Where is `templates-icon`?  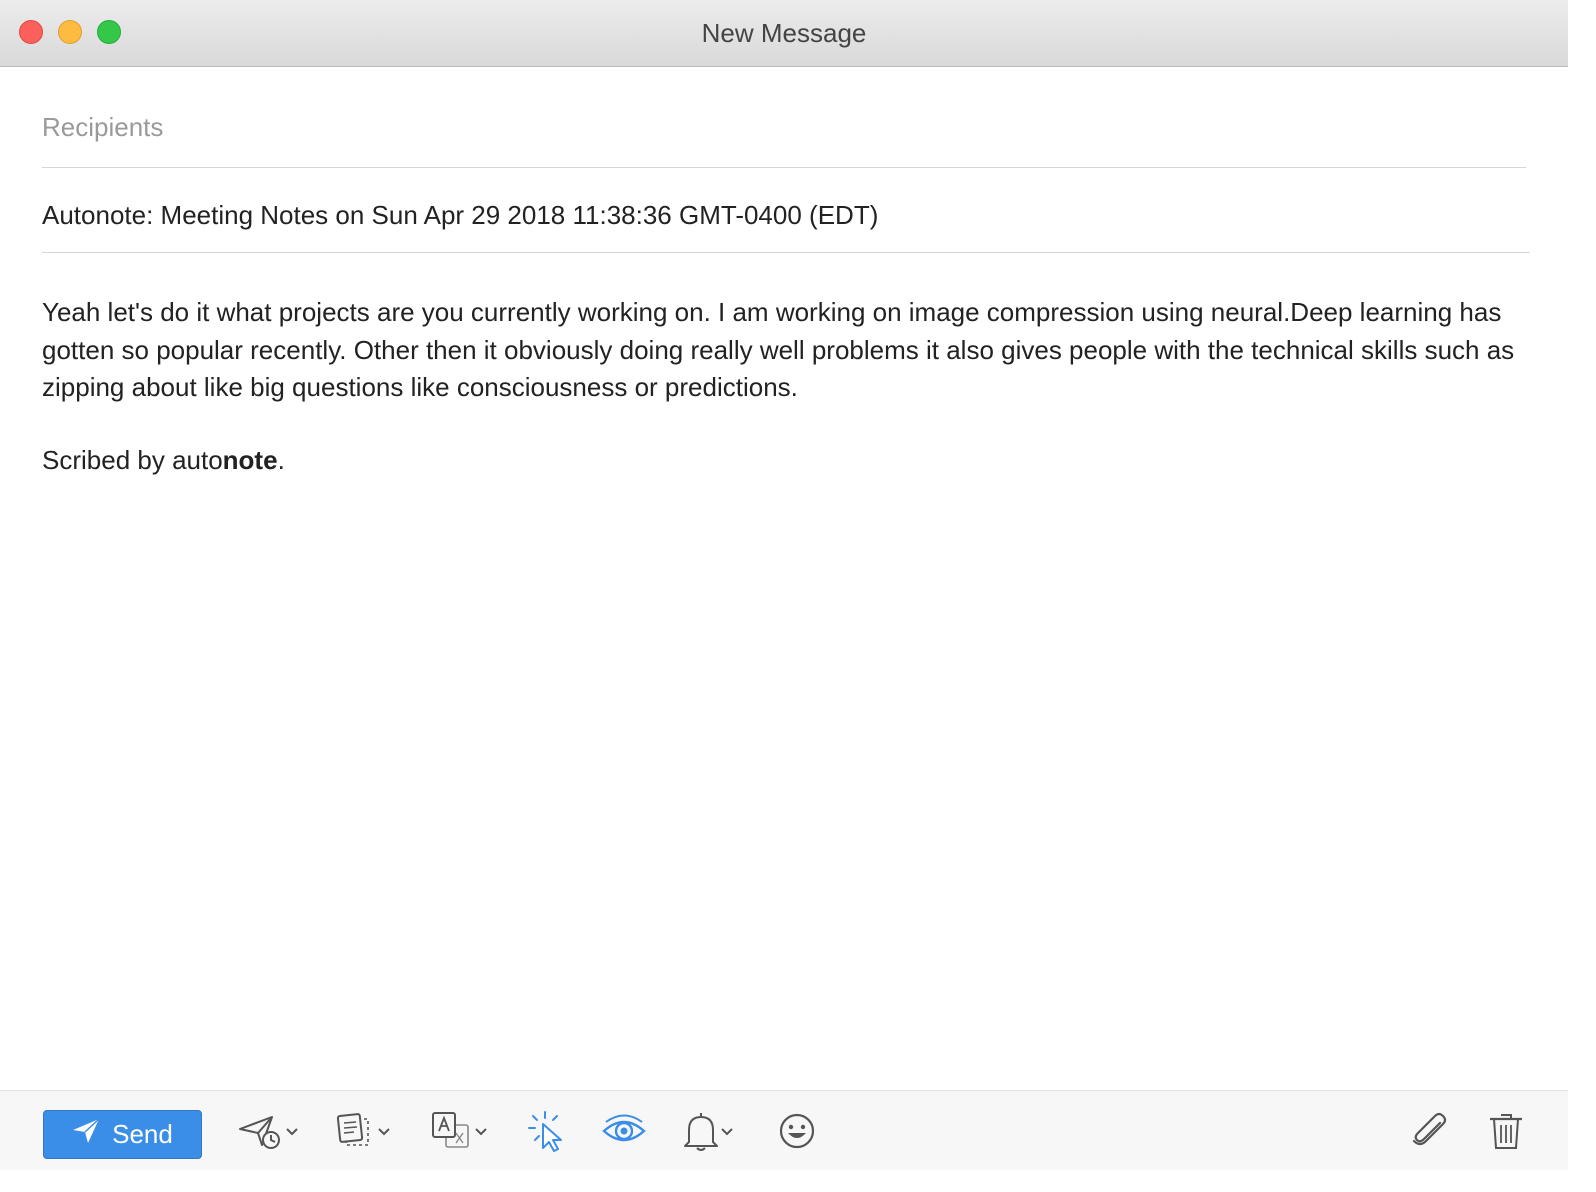 templates-icon is located at coordinates (356, 1133).